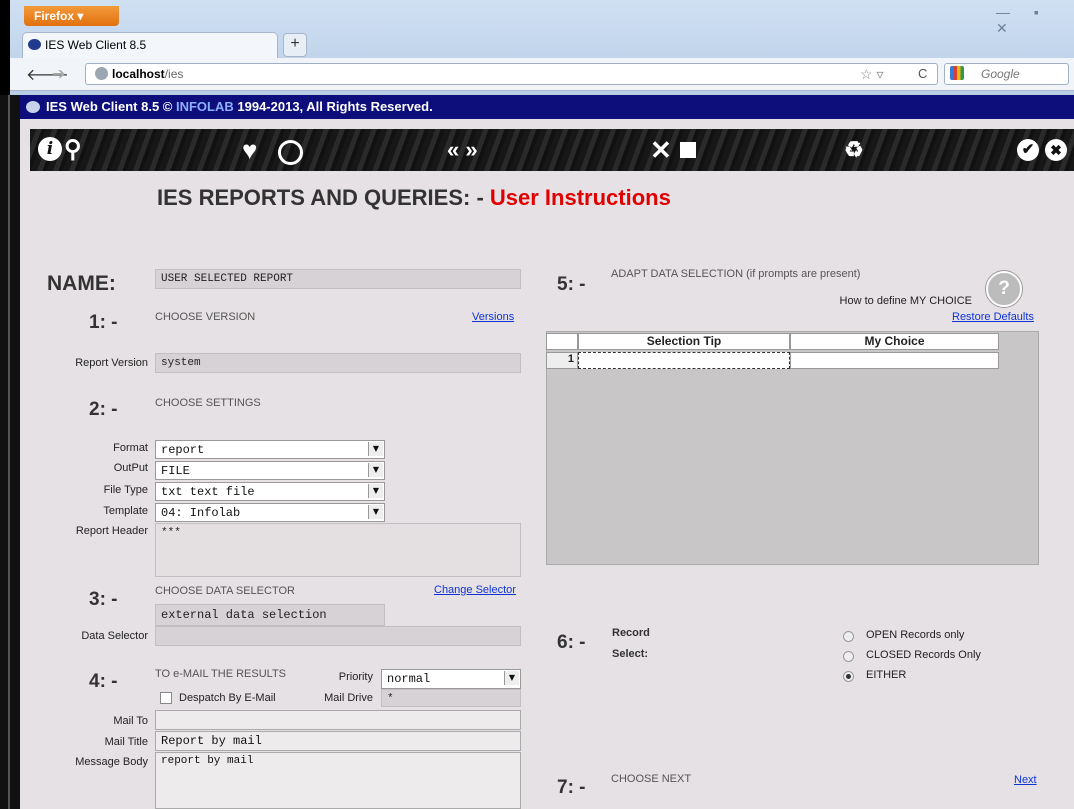  I want to click on change-selector-link: Change Selector, so click(475, 590).